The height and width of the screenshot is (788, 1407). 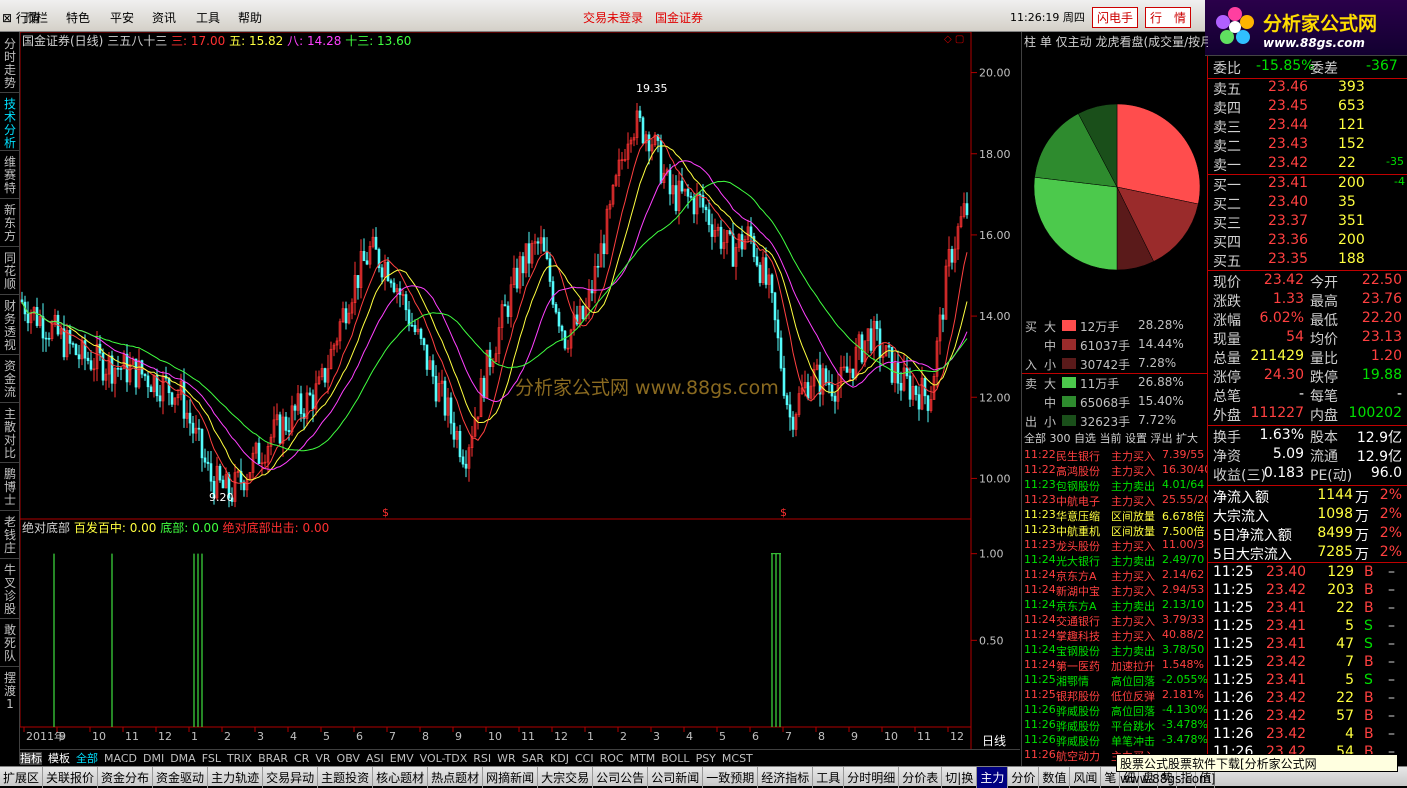 What do you see at coordinates (511, 777) in the screenshot?
I see `bottom-tab: 网摘新闻` at bounding box center [511, 777].